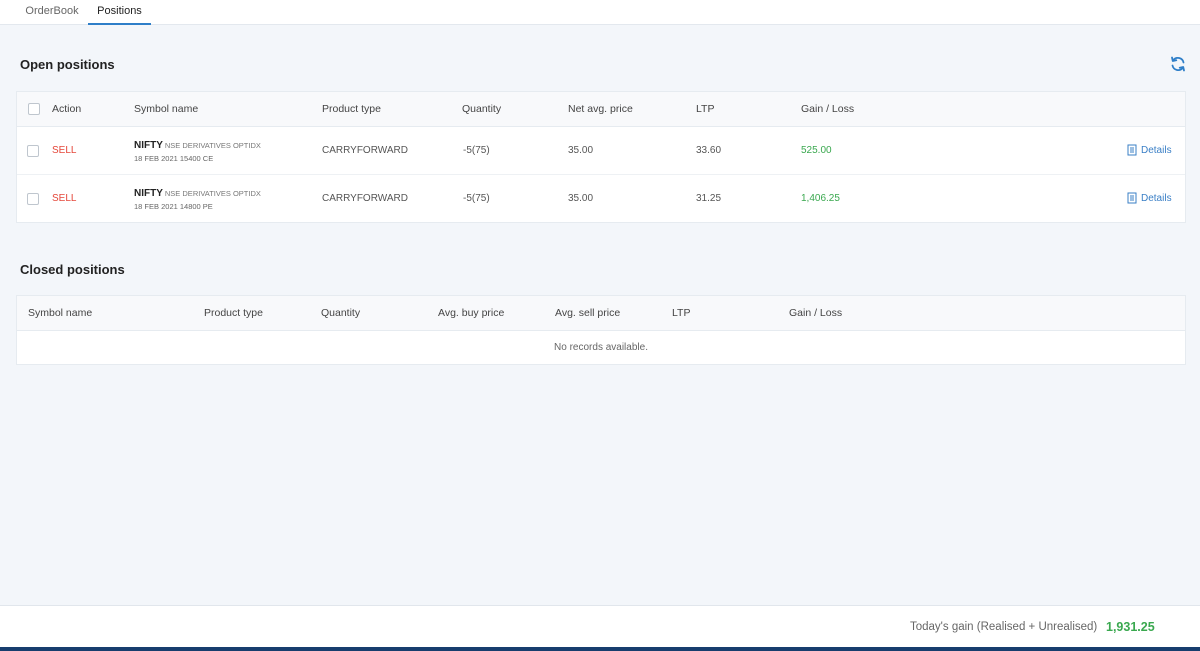 The width and height of the screenshot is (1200, 651). What do you see at coordinates (1004, 627) in the screenshot?
I see `todays-gain-label: Today's gain (Realised + Unrealised)` at bounding box center [1004, 627].